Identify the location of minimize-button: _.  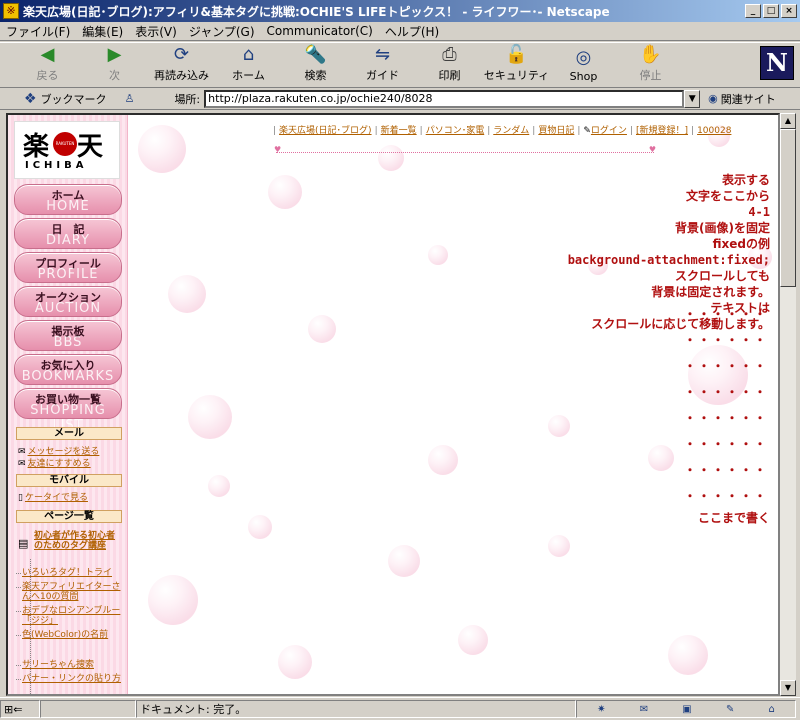
(753, 11).